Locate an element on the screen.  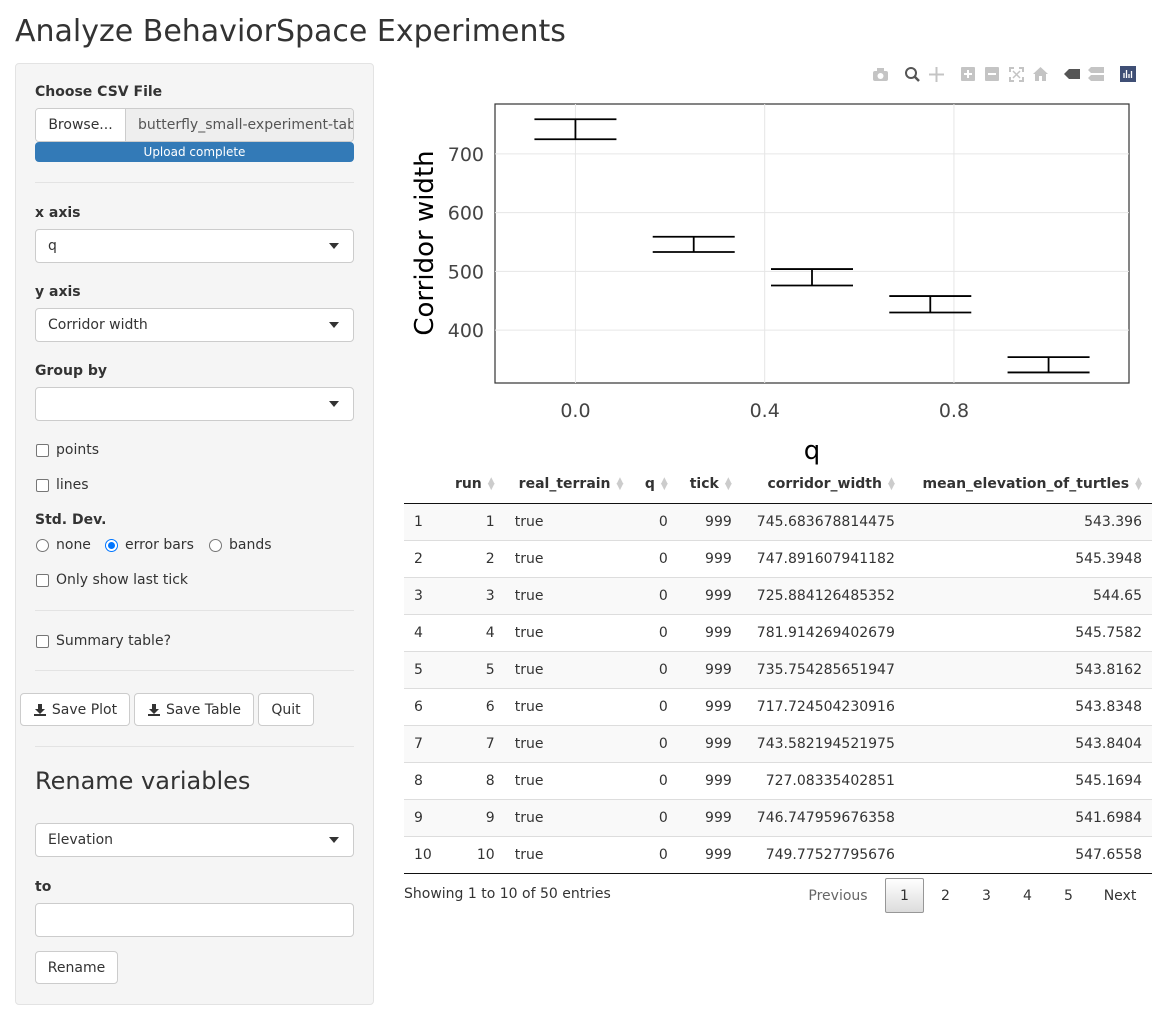
column-header-run: run ▲ ▼ is located at coordinates (474, 485).